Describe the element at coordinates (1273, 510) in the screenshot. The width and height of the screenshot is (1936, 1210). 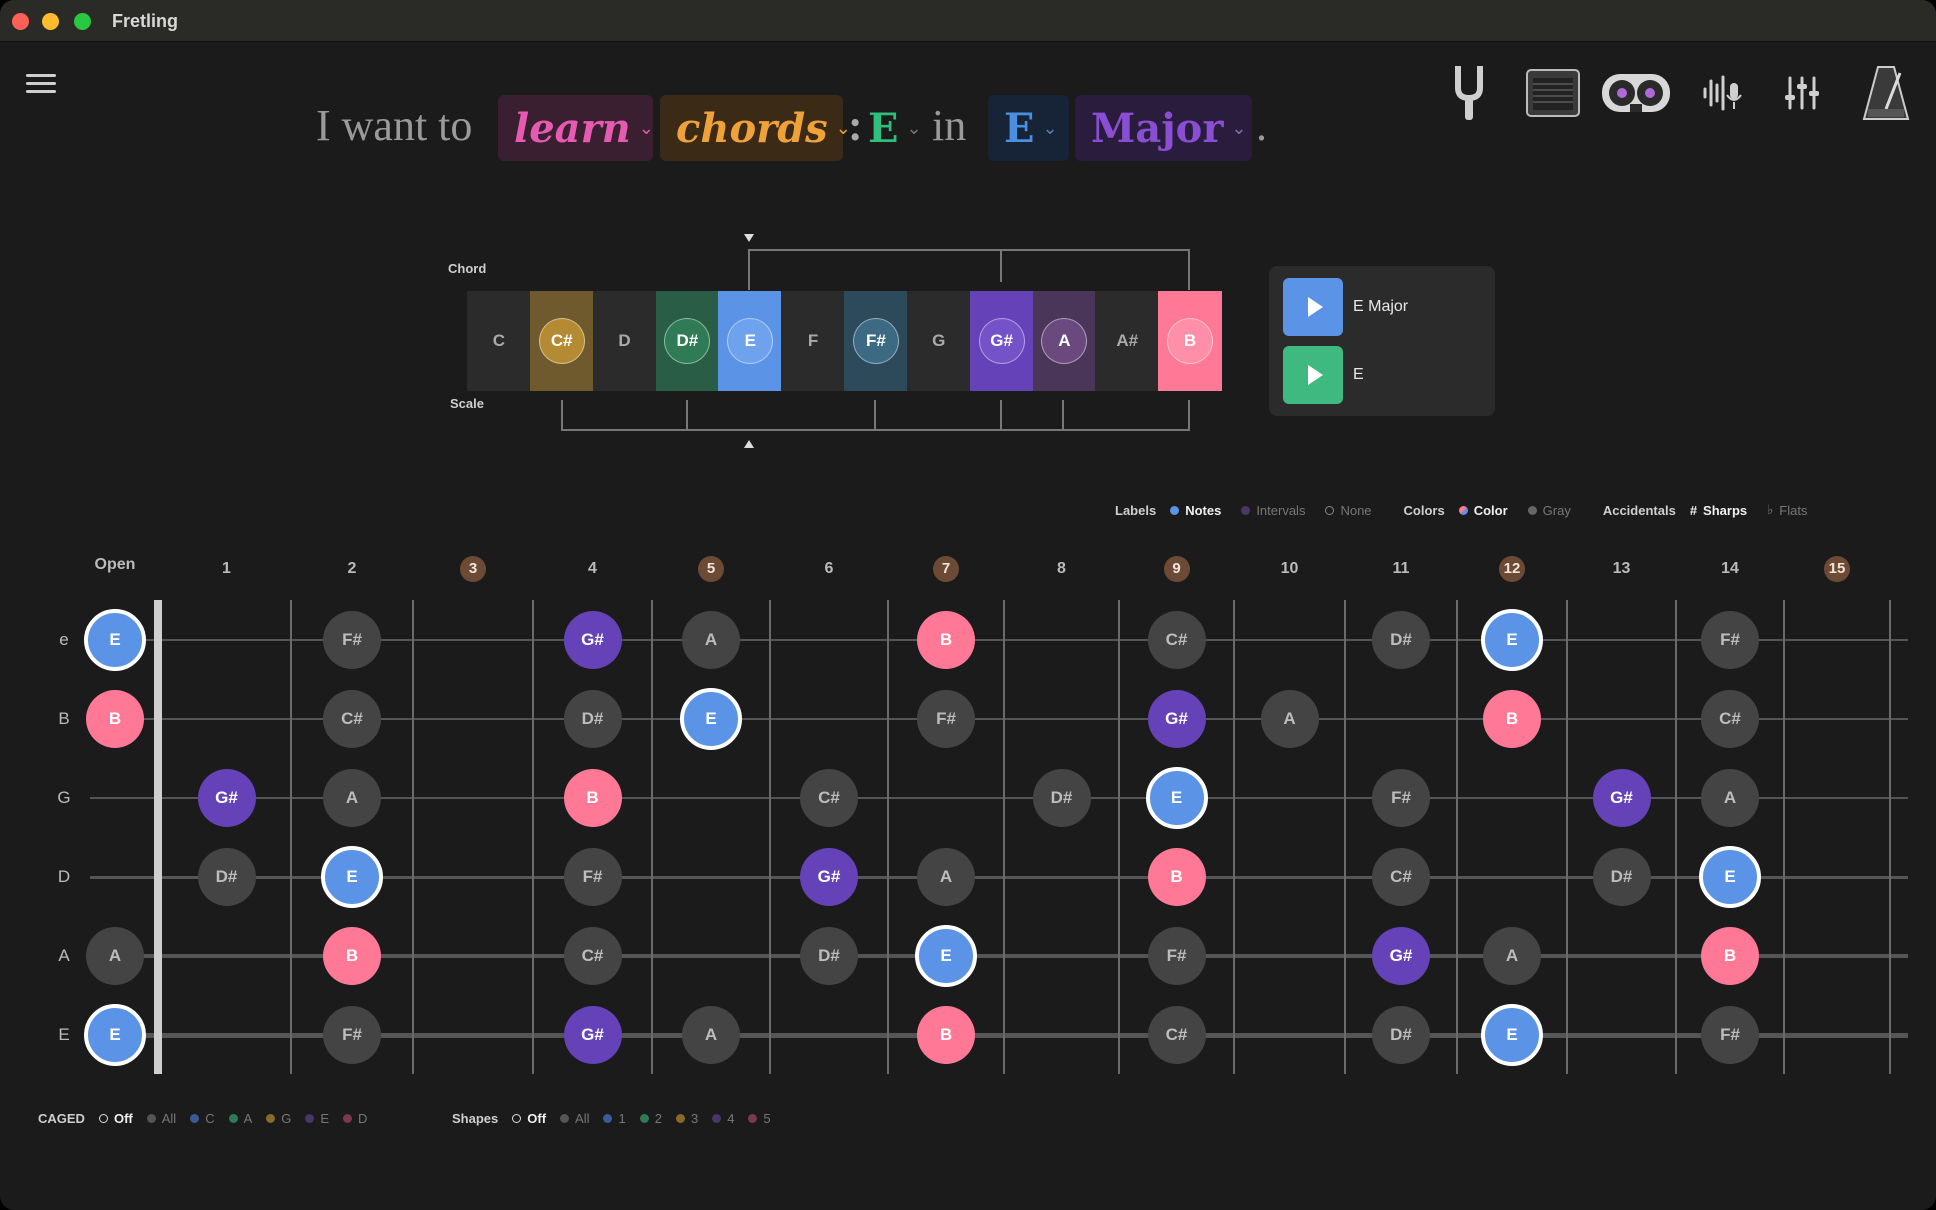
I see `labels-intervals-option: Intervals` at that location.